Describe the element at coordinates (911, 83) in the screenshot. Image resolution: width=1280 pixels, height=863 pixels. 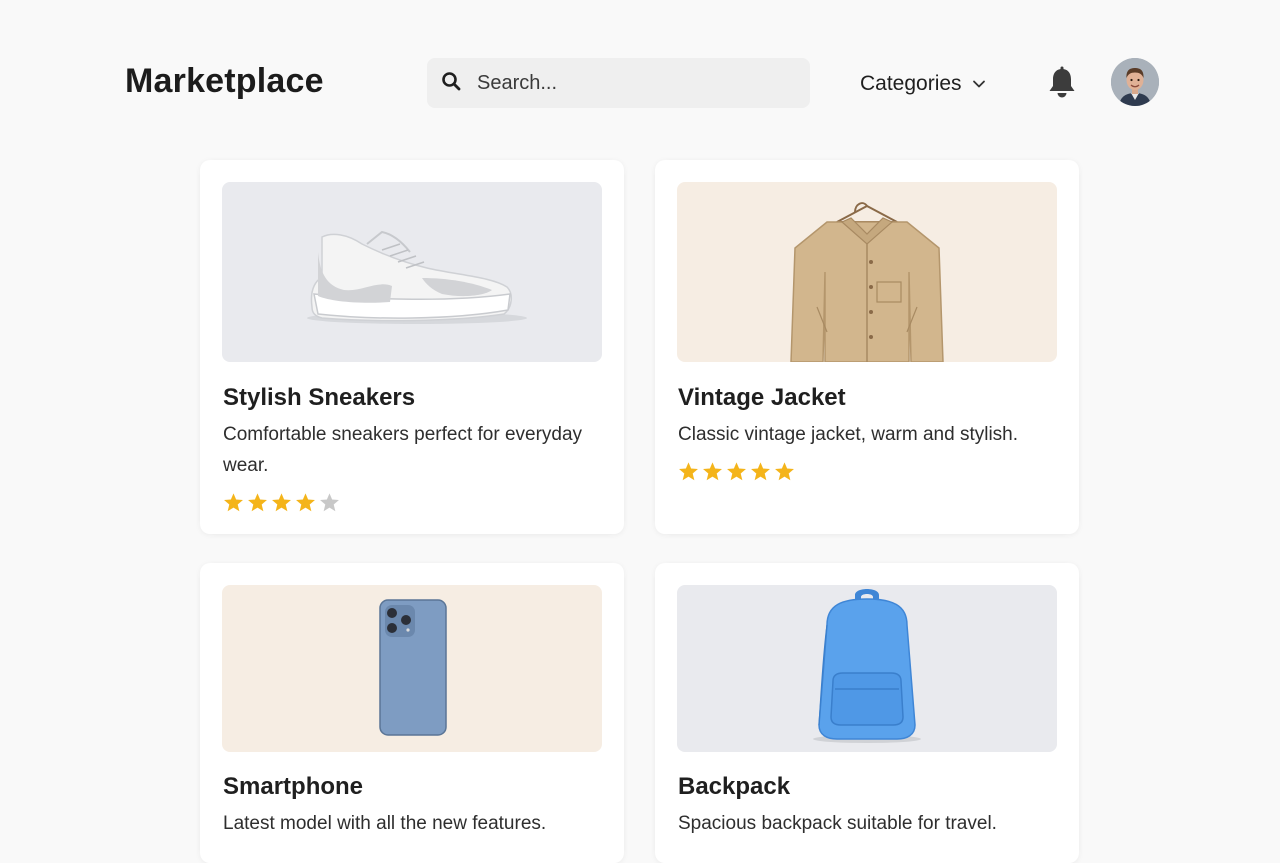
I see `categories-label: Categories` at that location.